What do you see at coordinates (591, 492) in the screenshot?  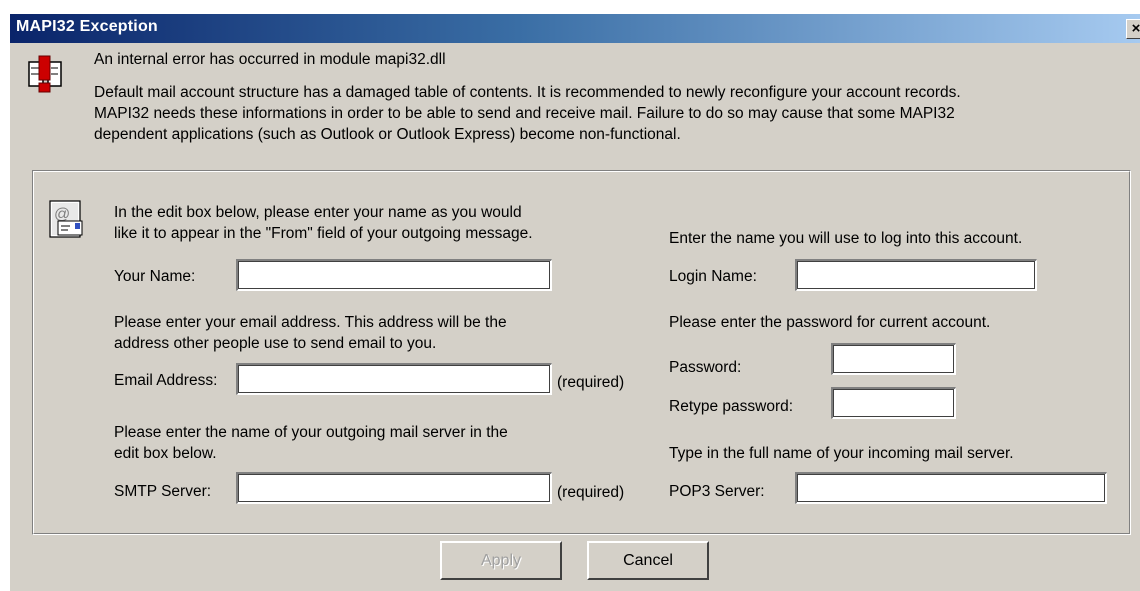 I see `smtp-required-note: (required)` at bounding box center [591, 492].